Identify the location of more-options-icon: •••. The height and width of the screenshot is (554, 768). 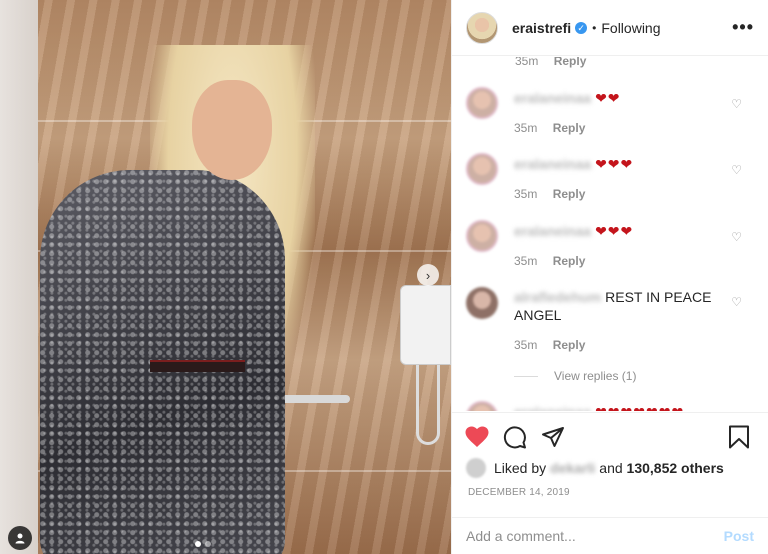
(743, 27).